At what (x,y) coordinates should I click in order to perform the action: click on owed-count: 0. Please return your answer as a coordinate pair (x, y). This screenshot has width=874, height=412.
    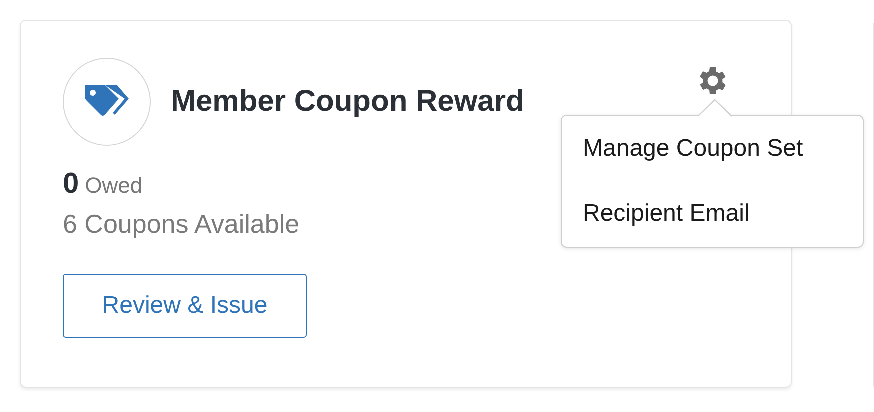
    Looking at the image, I should click on (71, 184).